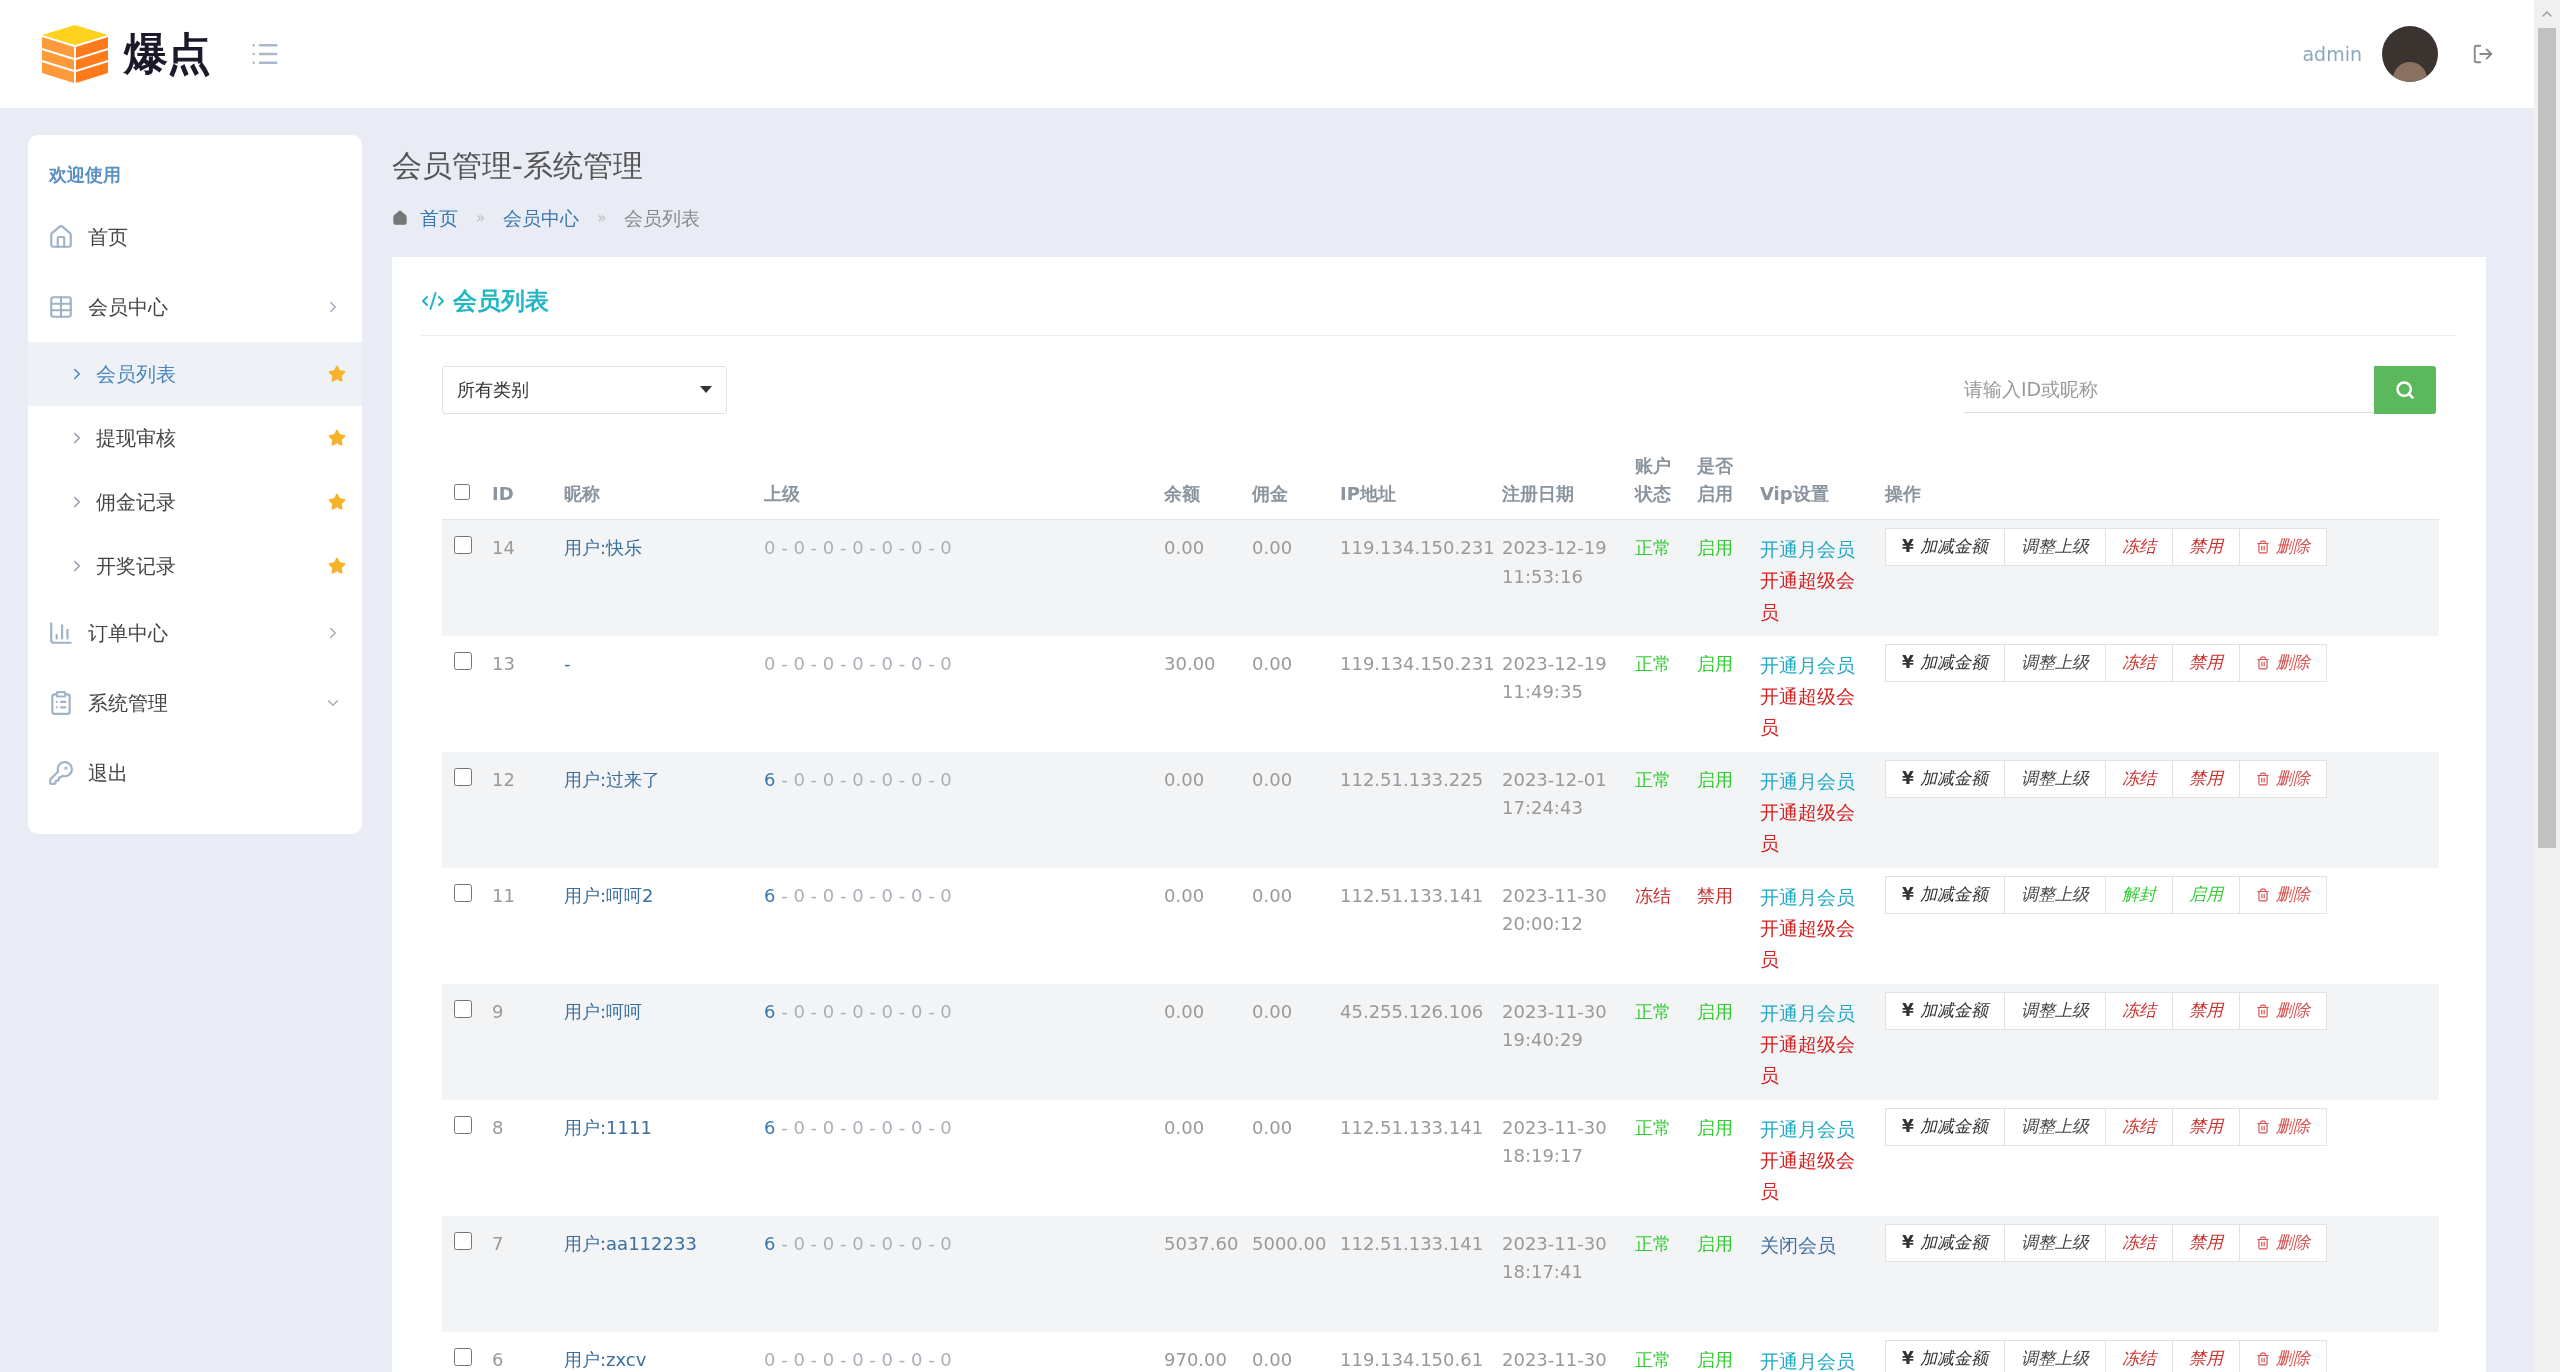  I want to click on breadcrumb-link: 会员中心, so click(541, 218).